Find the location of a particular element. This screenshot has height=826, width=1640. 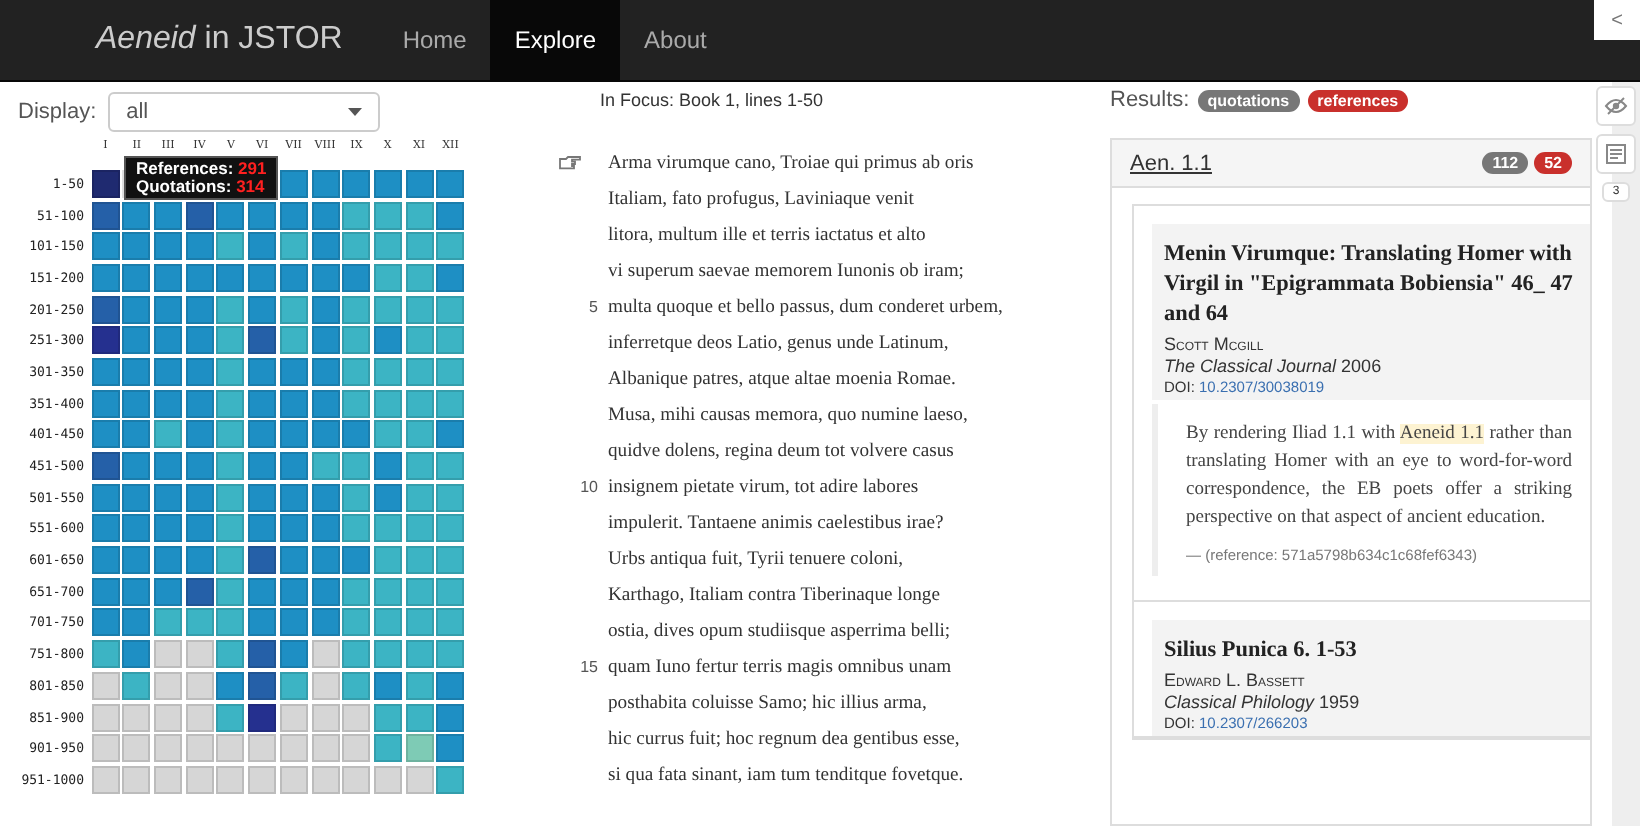

legend-badge: quotations is located at coordinates (1248, 100).